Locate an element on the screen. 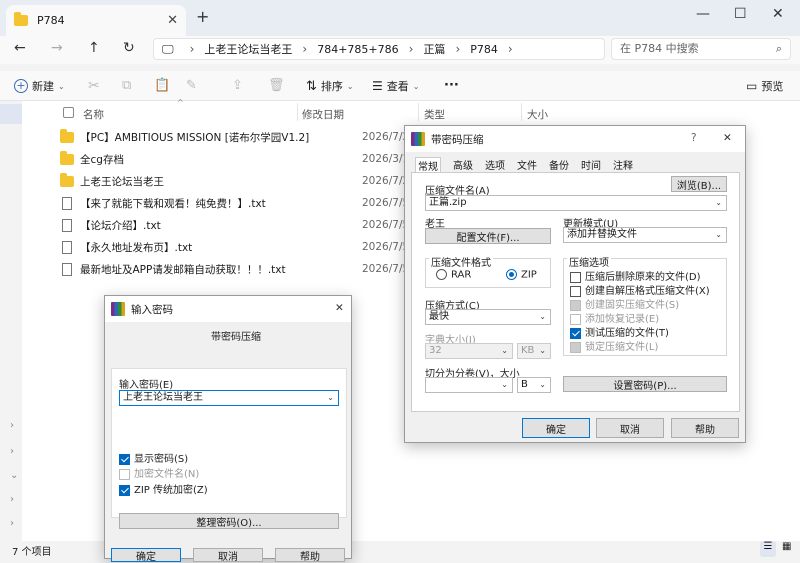 Image resolution: width=800 pixels, height=563 pixels. maximize-button: ☐ is located at coordinates (740, 14).